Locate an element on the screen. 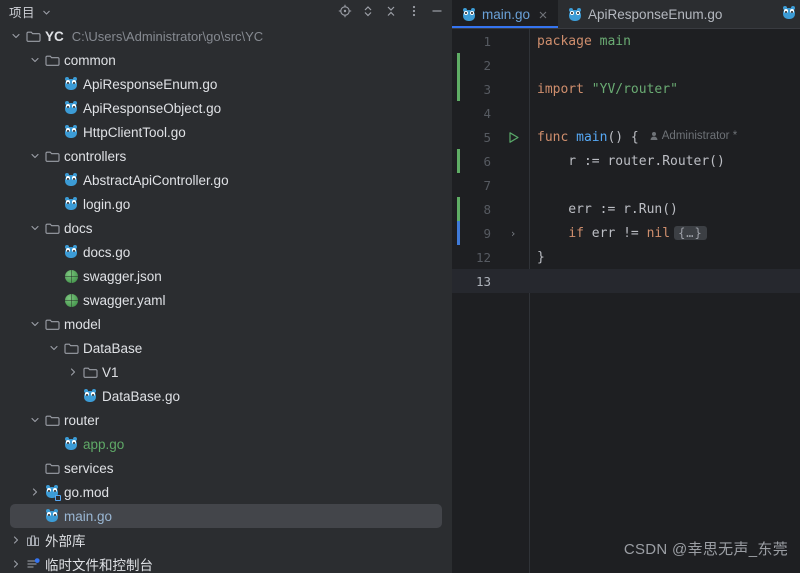 The image size is (800, 573). tree-row-app.go: app.go is located at coordinates (226, 444).